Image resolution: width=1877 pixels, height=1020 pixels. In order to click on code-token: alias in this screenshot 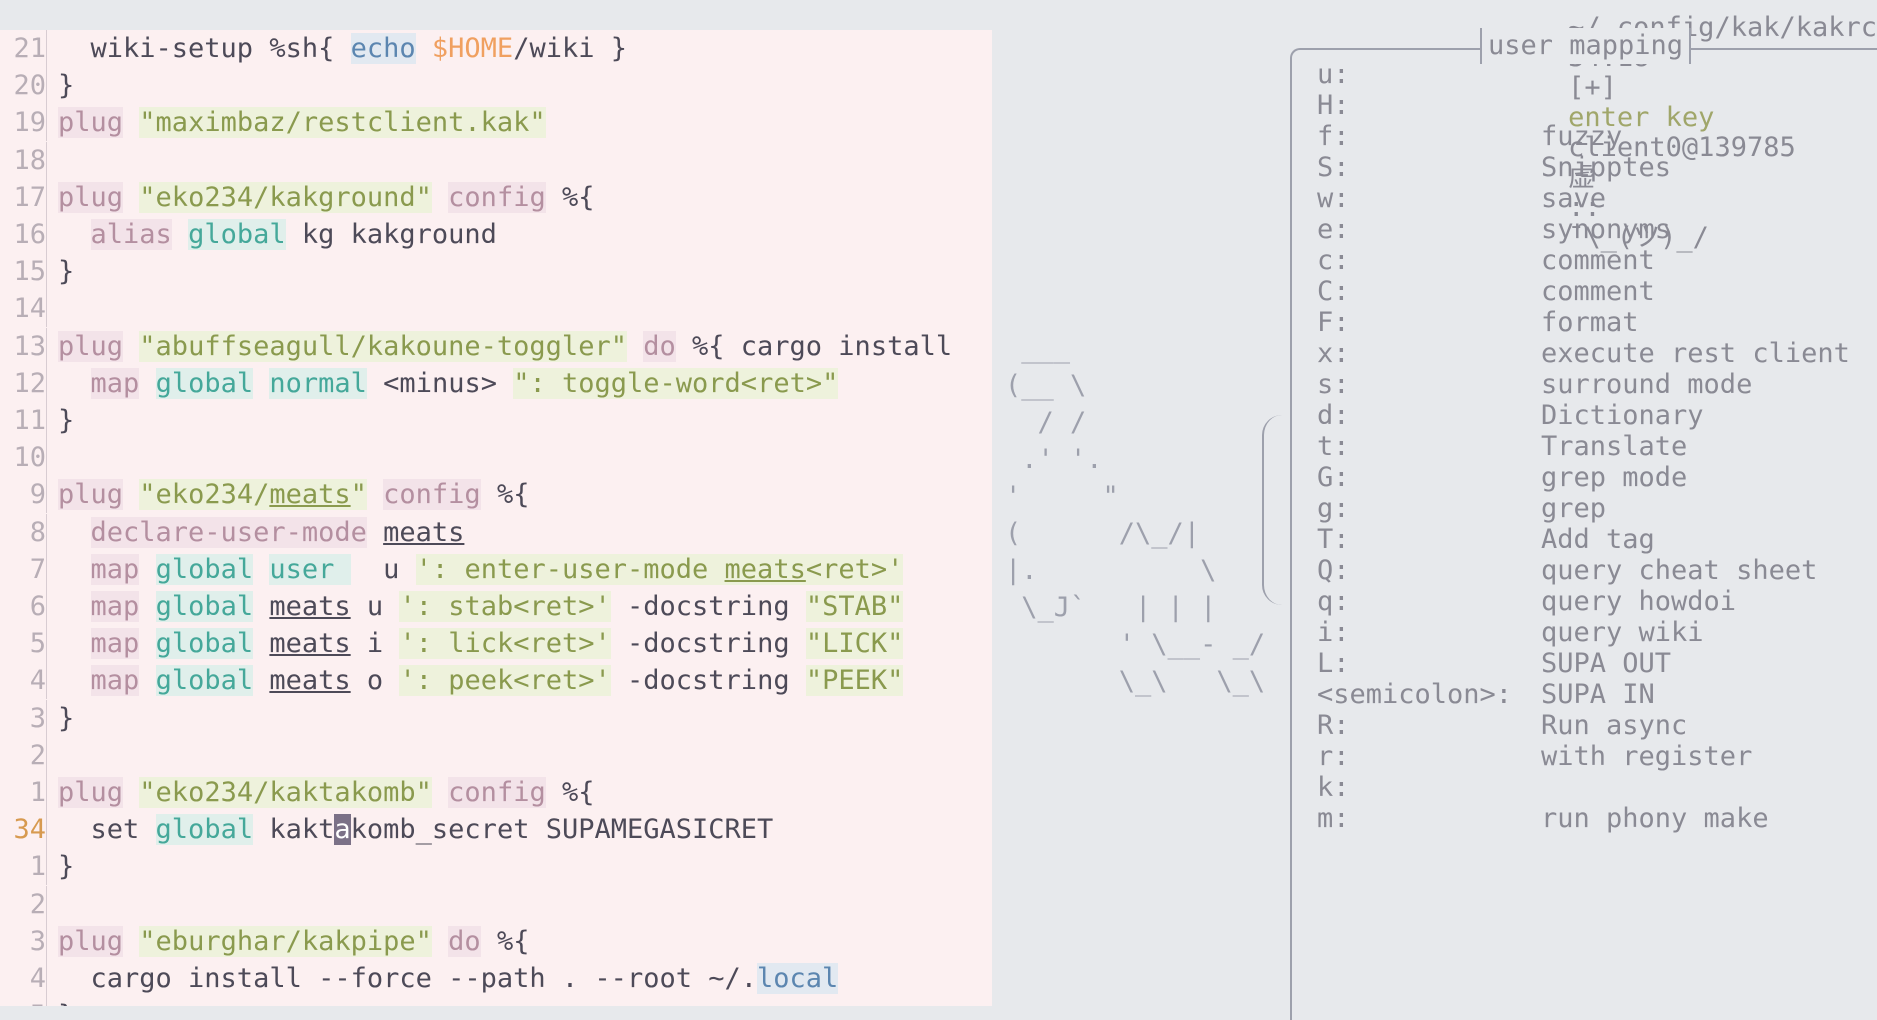, I will do `click(131, 234)`.